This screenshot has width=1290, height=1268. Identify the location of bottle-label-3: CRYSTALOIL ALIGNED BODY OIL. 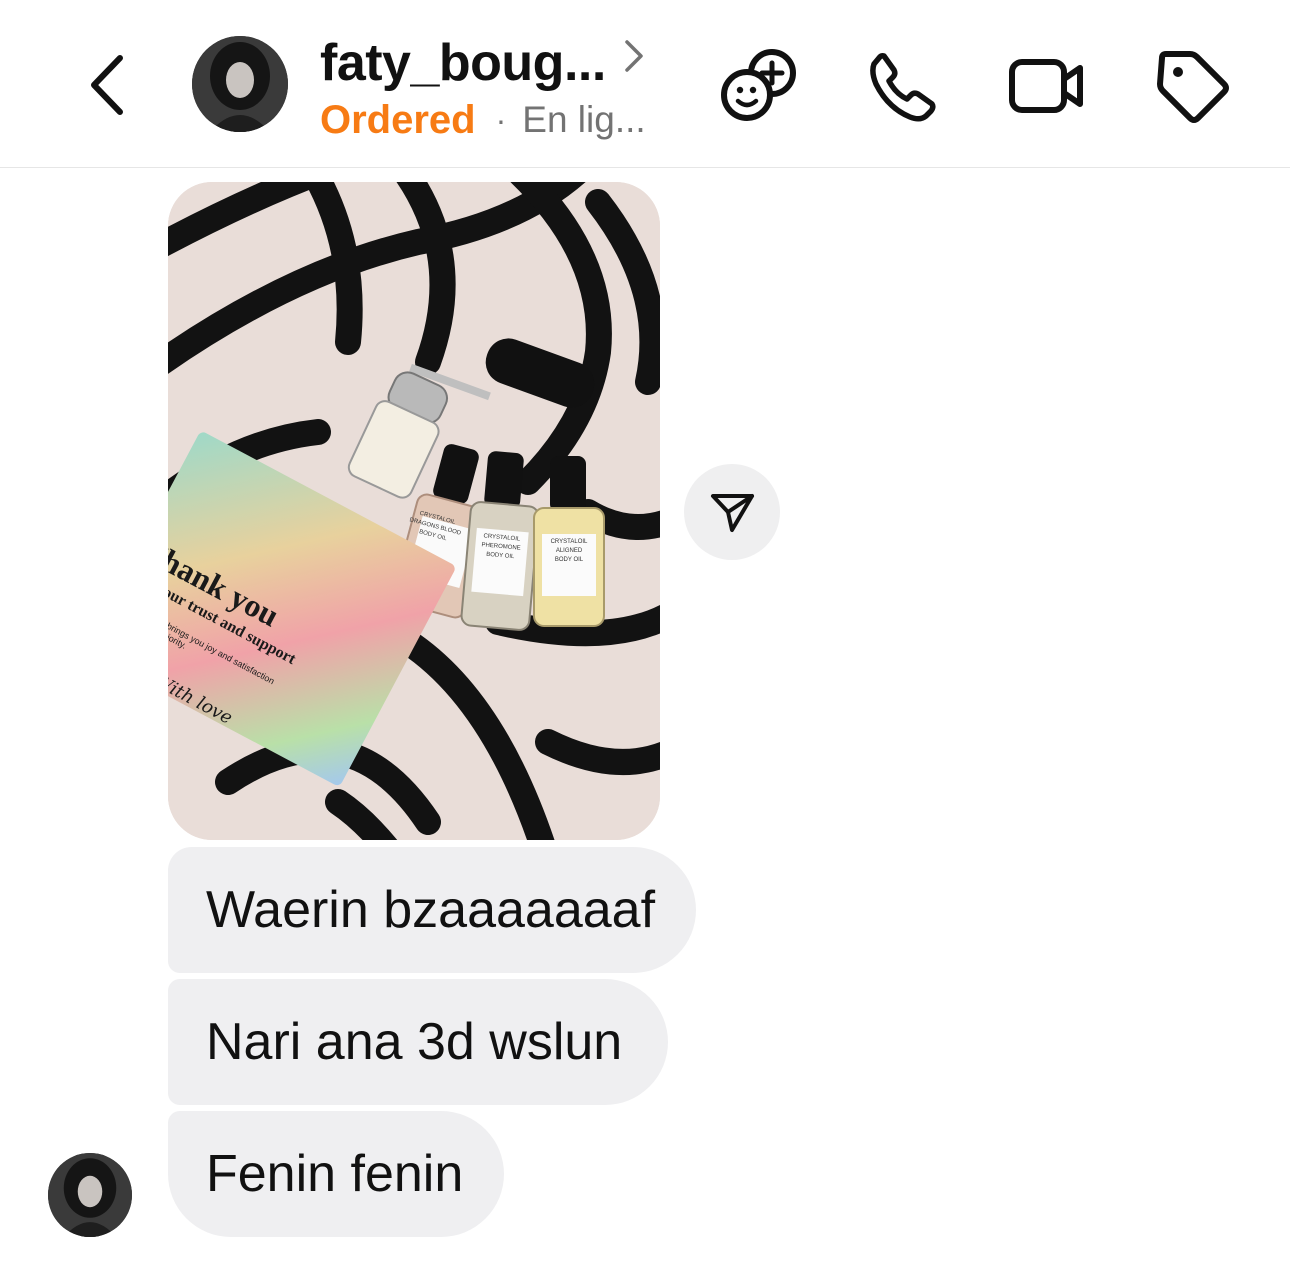
(569, 551).